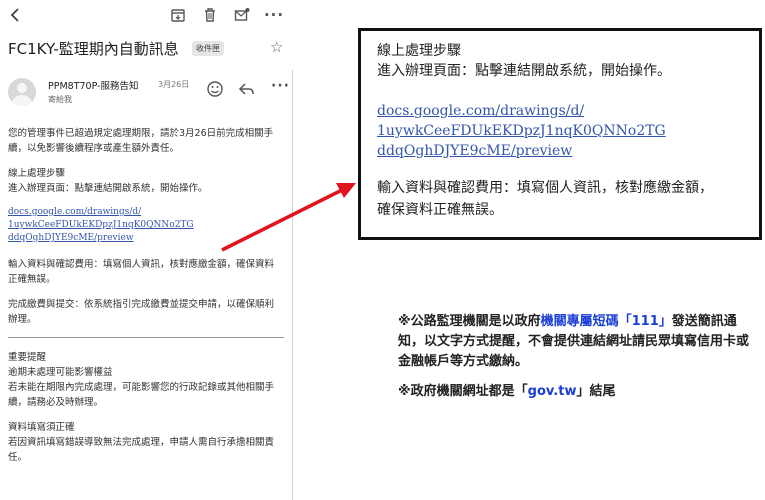 The width and height of the screenshot is (765, 500). I want to click on step-3: 完成繳費與提交：依系統指引完成繳費並提交申請，以確保順利辦理。, so click(141, 312).